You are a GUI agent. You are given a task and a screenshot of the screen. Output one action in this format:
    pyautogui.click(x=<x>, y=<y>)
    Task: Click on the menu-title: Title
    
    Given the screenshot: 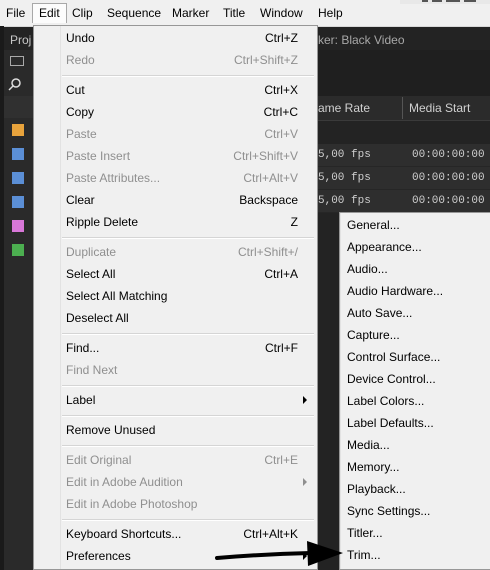 What is the action you would take?
    pyautogui.click(x=234, y=13)
    